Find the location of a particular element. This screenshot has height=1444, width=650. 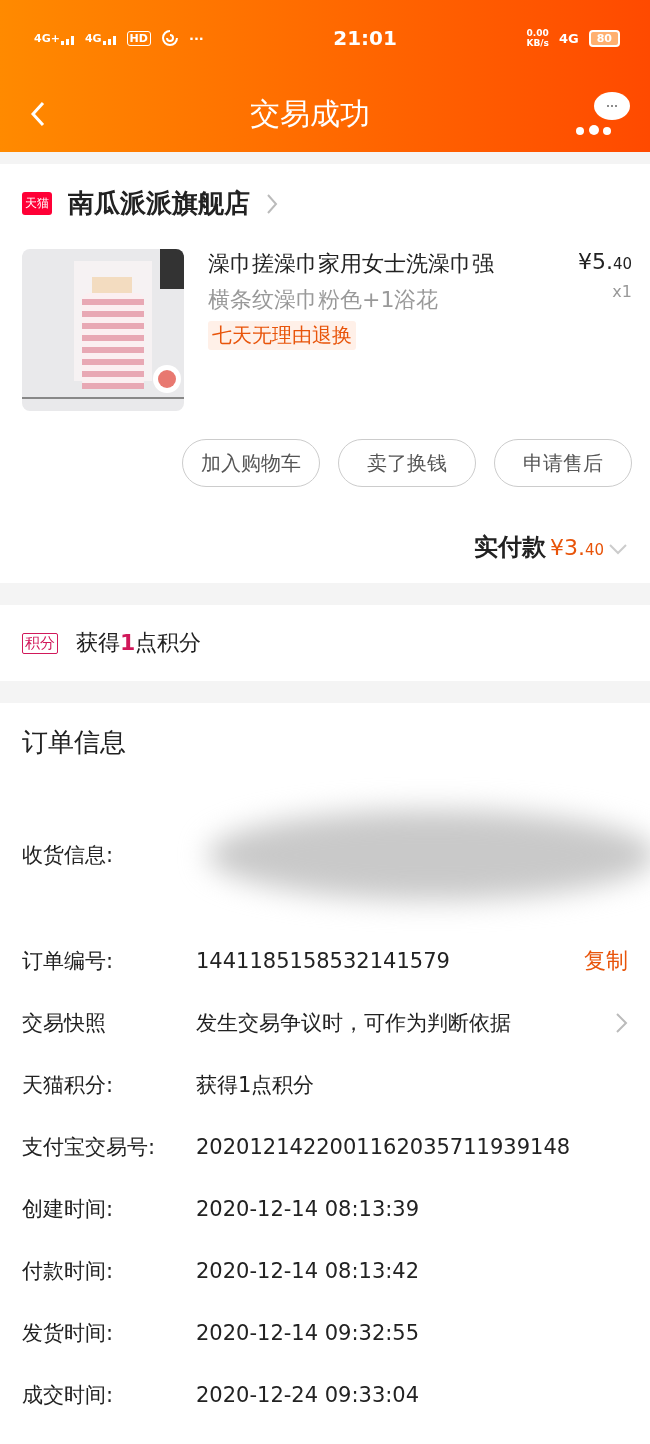

network-indicator: 4G is located at coordinates (568, 38).